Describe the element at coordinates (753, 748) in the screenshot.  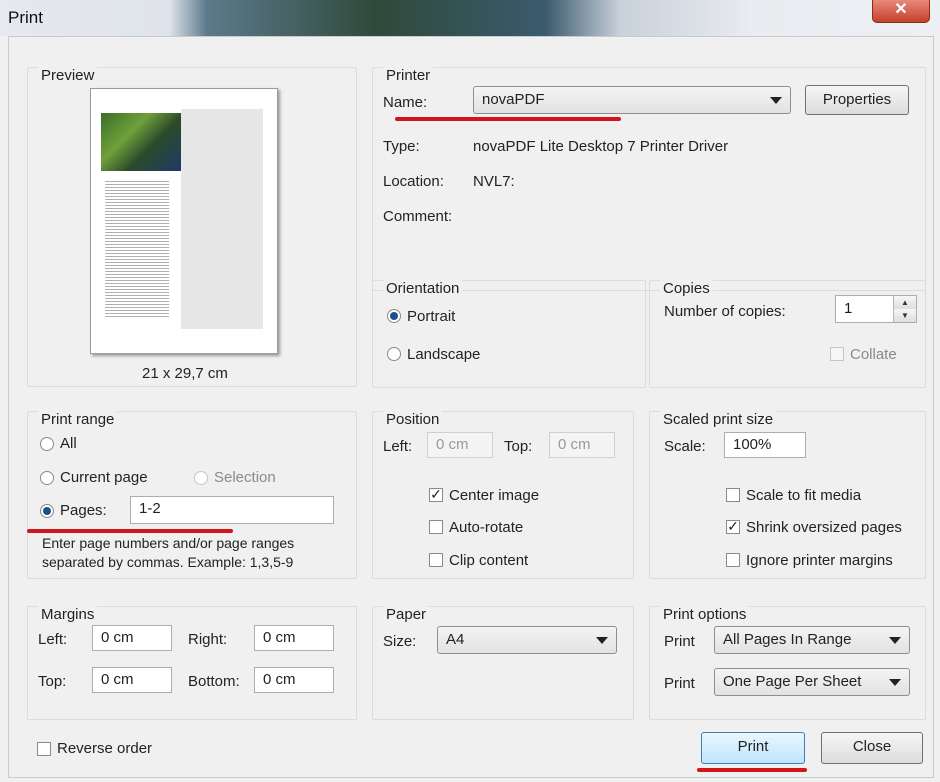
I see `print-button: Print` at that location.